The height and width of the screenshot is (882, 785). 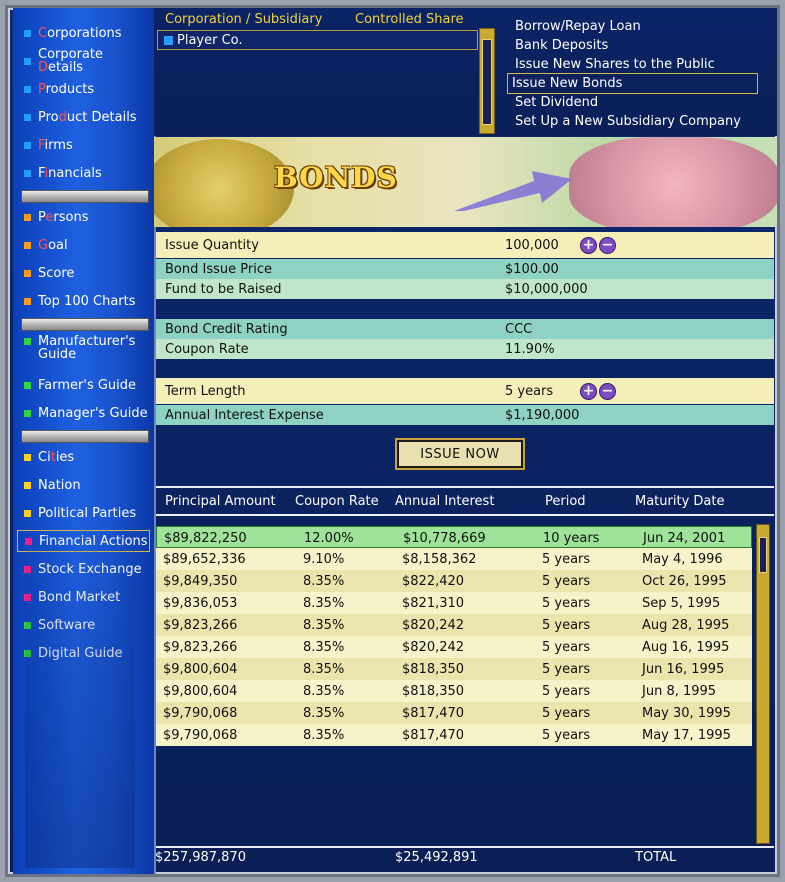 What do you see at coordinates (83, 117) in the screenshot?
I see `sidebar-item-product-details: Product Details` at bounding box center [83, 117].